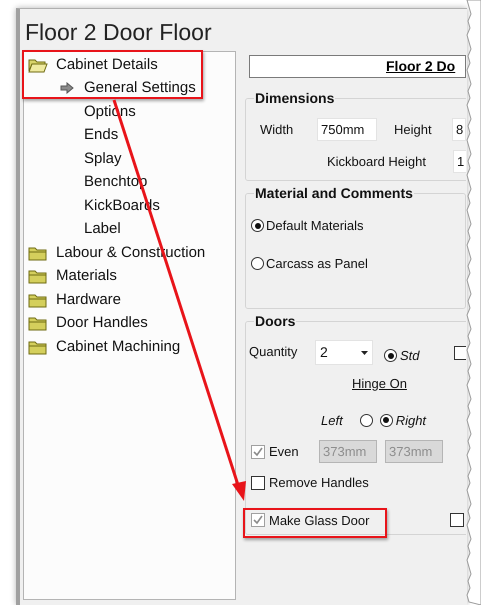 This screenshot has width=481, height=605. Describe the element at coordinates (344, 352) in the screenshot. I see `dropdown: 2` at that location.